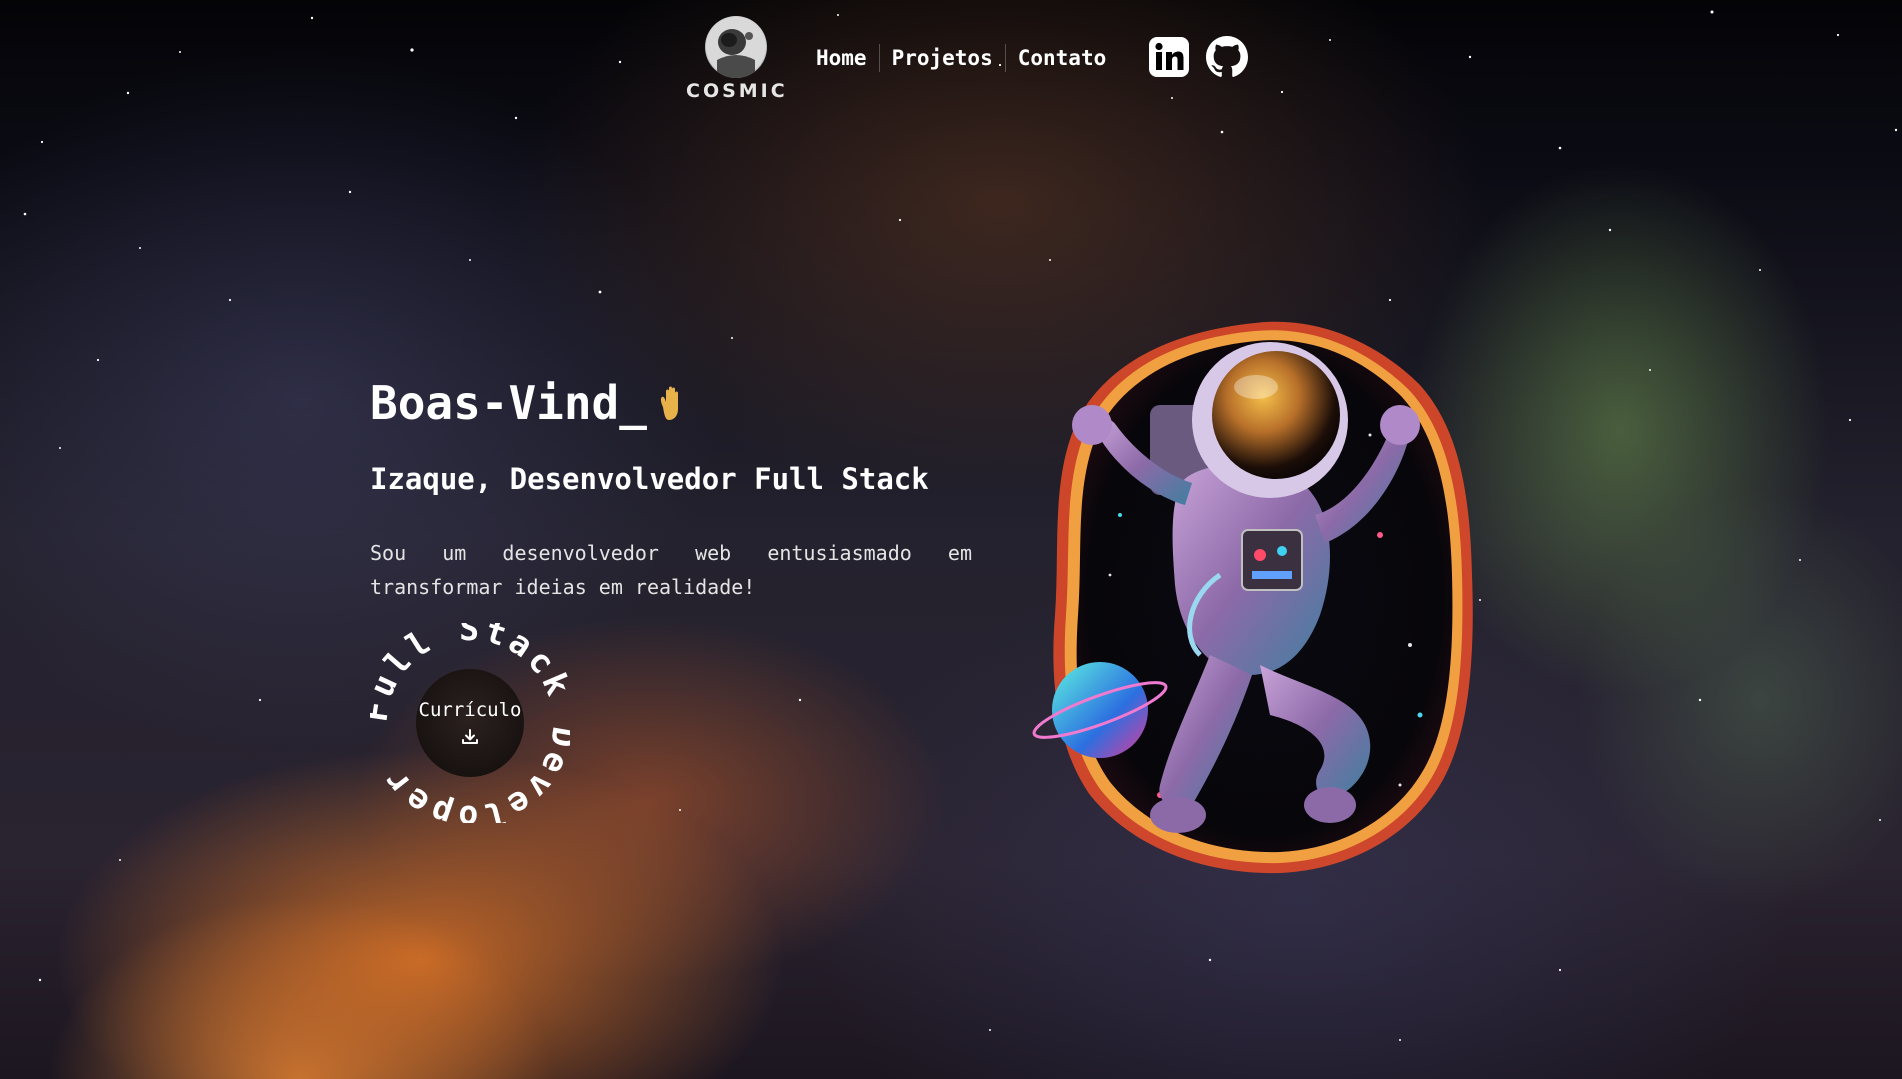 This screenshot has width=1902, height=1079. I want to click on curriculum-label: Currículo, so click(470, 710).